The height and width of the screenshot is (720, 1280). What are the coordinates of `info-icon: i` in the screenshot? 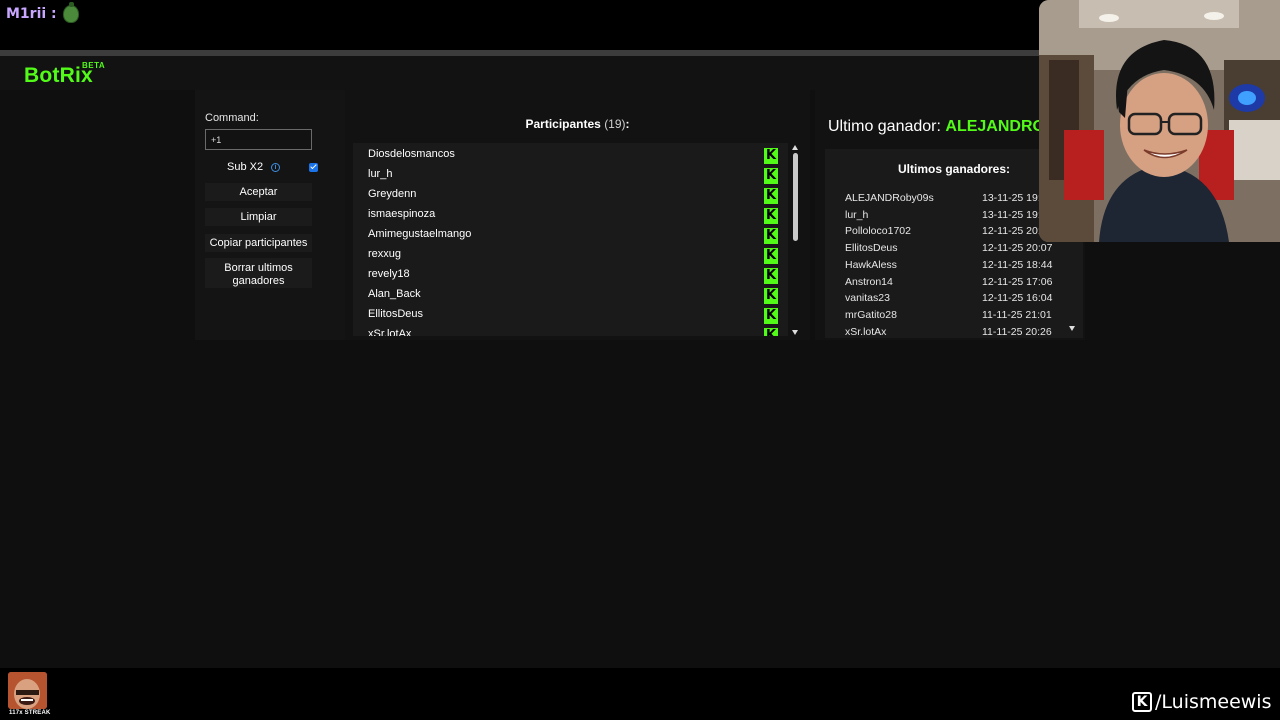 It's located at (275, 167).